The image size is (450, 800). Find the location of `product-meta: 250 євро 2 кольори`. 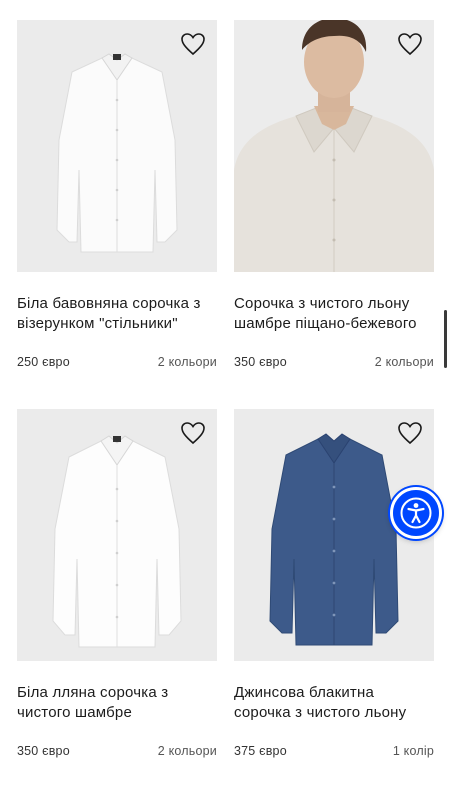

product-meta: 250 євро 2 кольори is located at coordinates (117, 362).